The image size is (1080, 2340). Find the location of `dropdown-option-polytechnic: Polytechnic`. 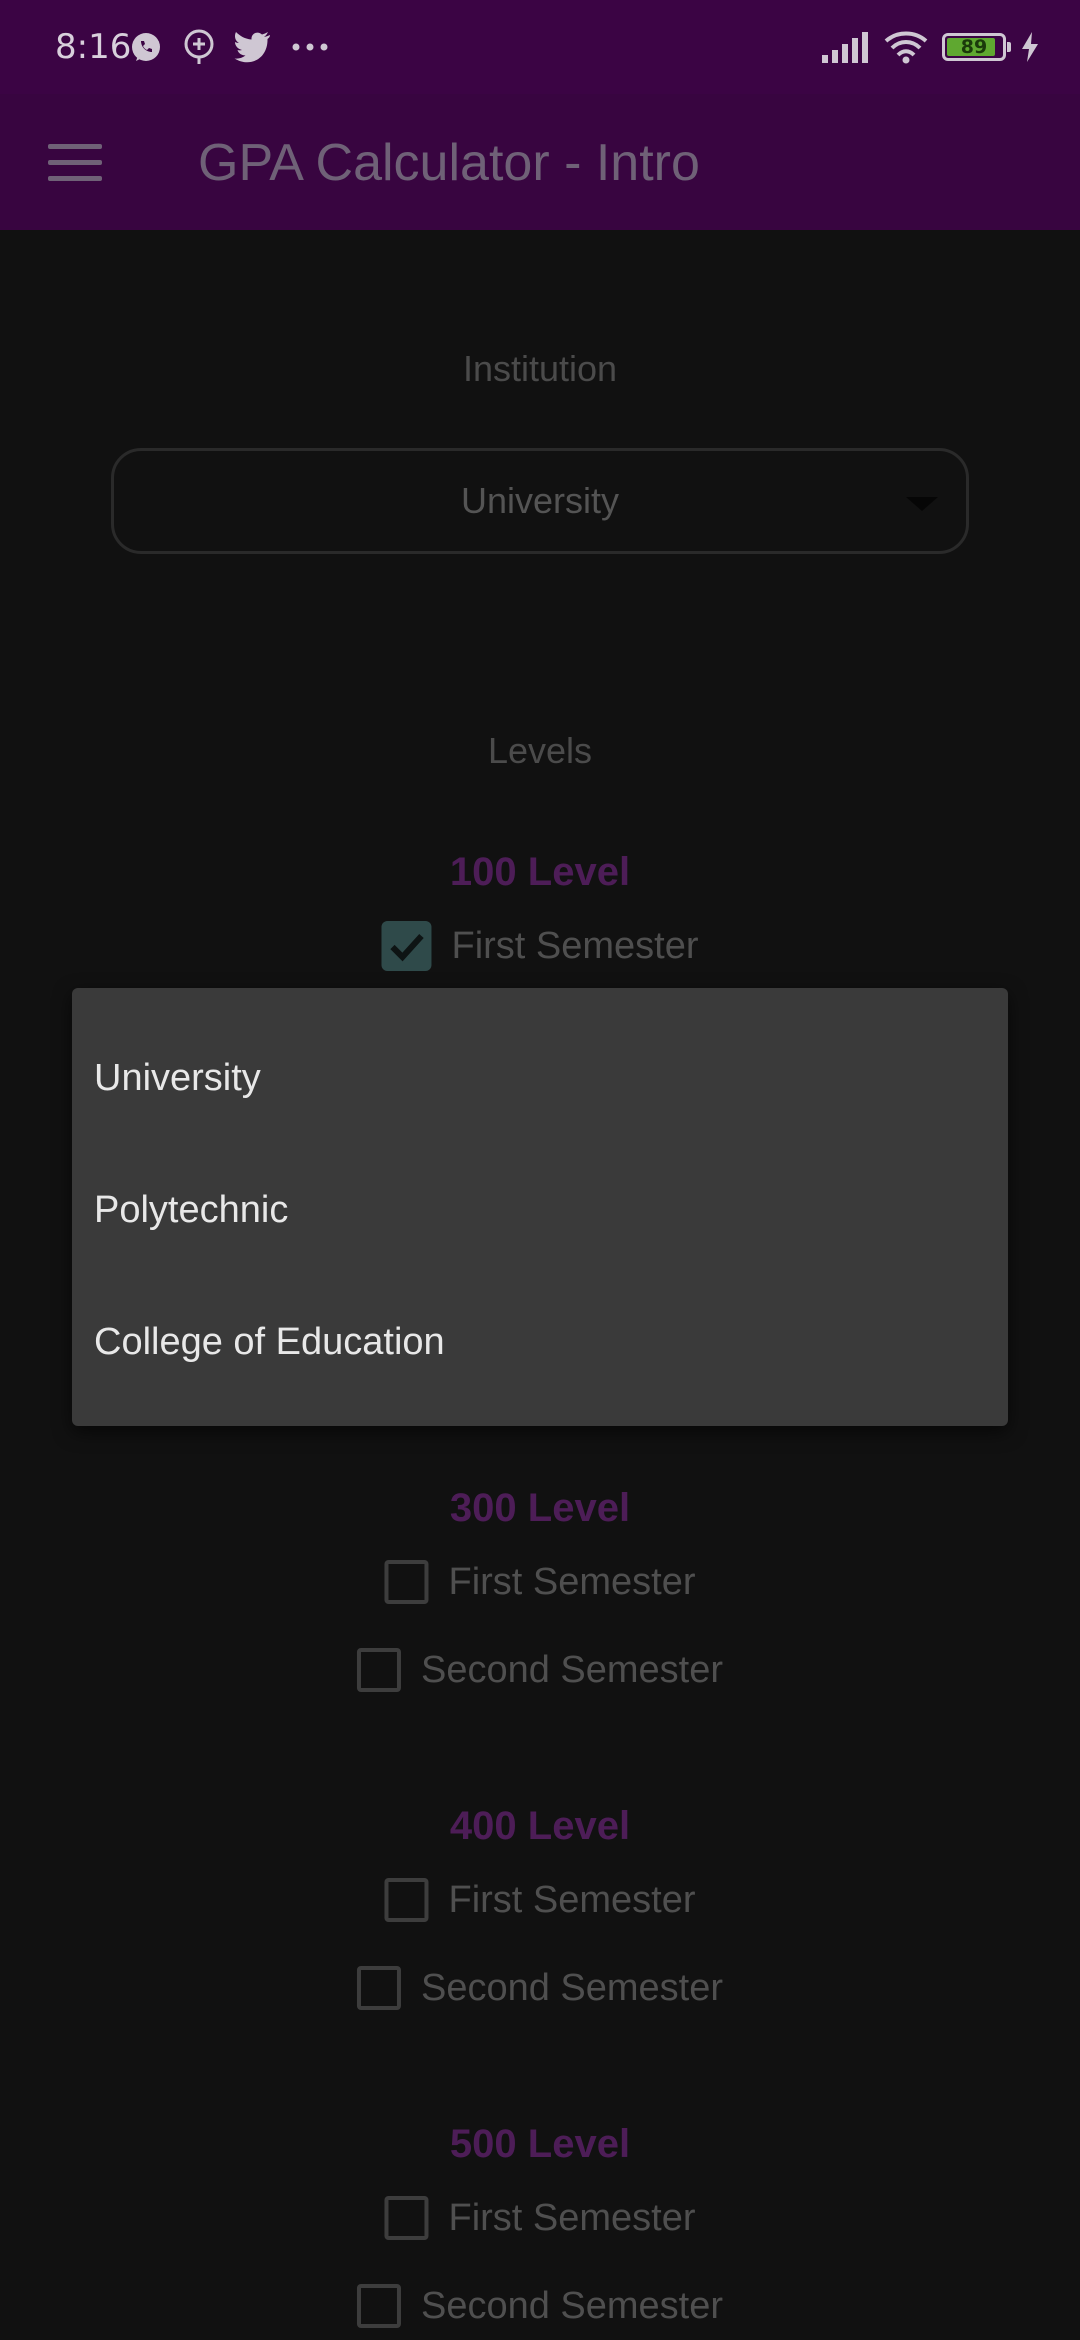

dropdown-option-polytechnic: Polytechnic is located at coordinates (191, 1210).